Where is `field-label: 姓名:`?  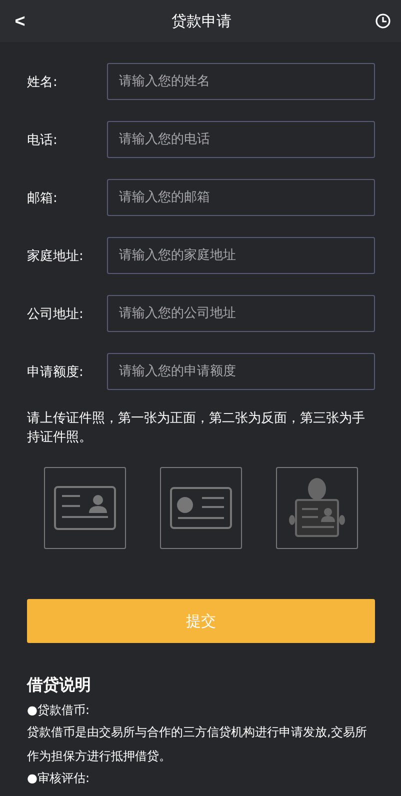 field-label: 姓名: is located at coordinates (42, 82).